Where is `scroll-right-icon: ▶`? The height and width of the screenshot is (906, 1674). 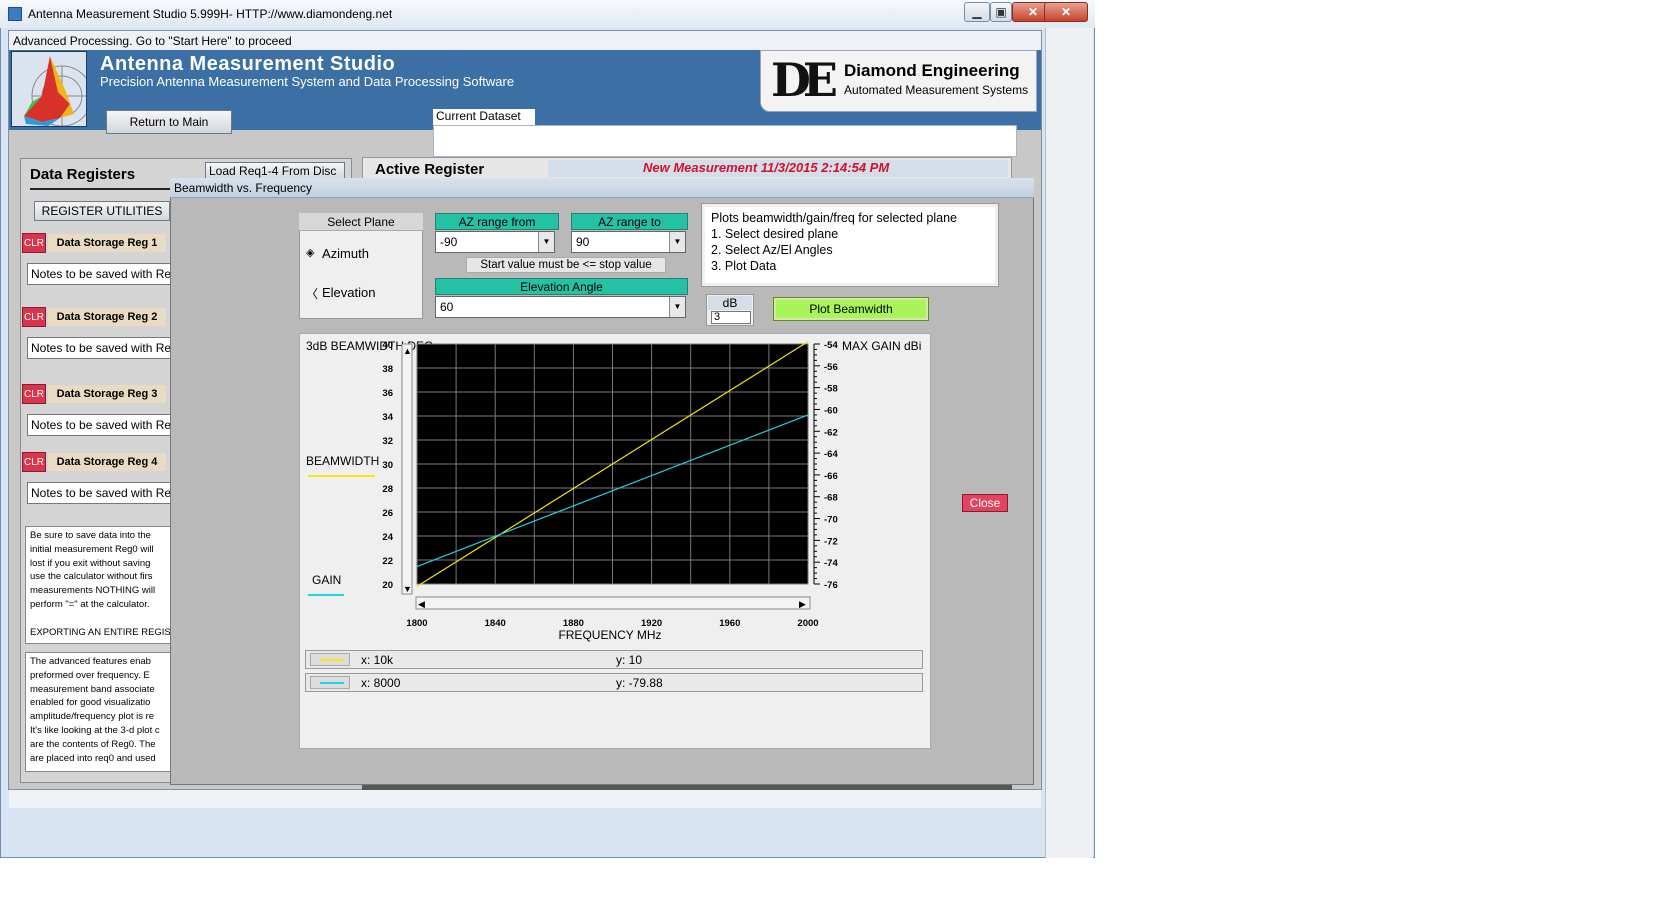
scroll-right-icon: ▶ is located at coordinates (802, 604).